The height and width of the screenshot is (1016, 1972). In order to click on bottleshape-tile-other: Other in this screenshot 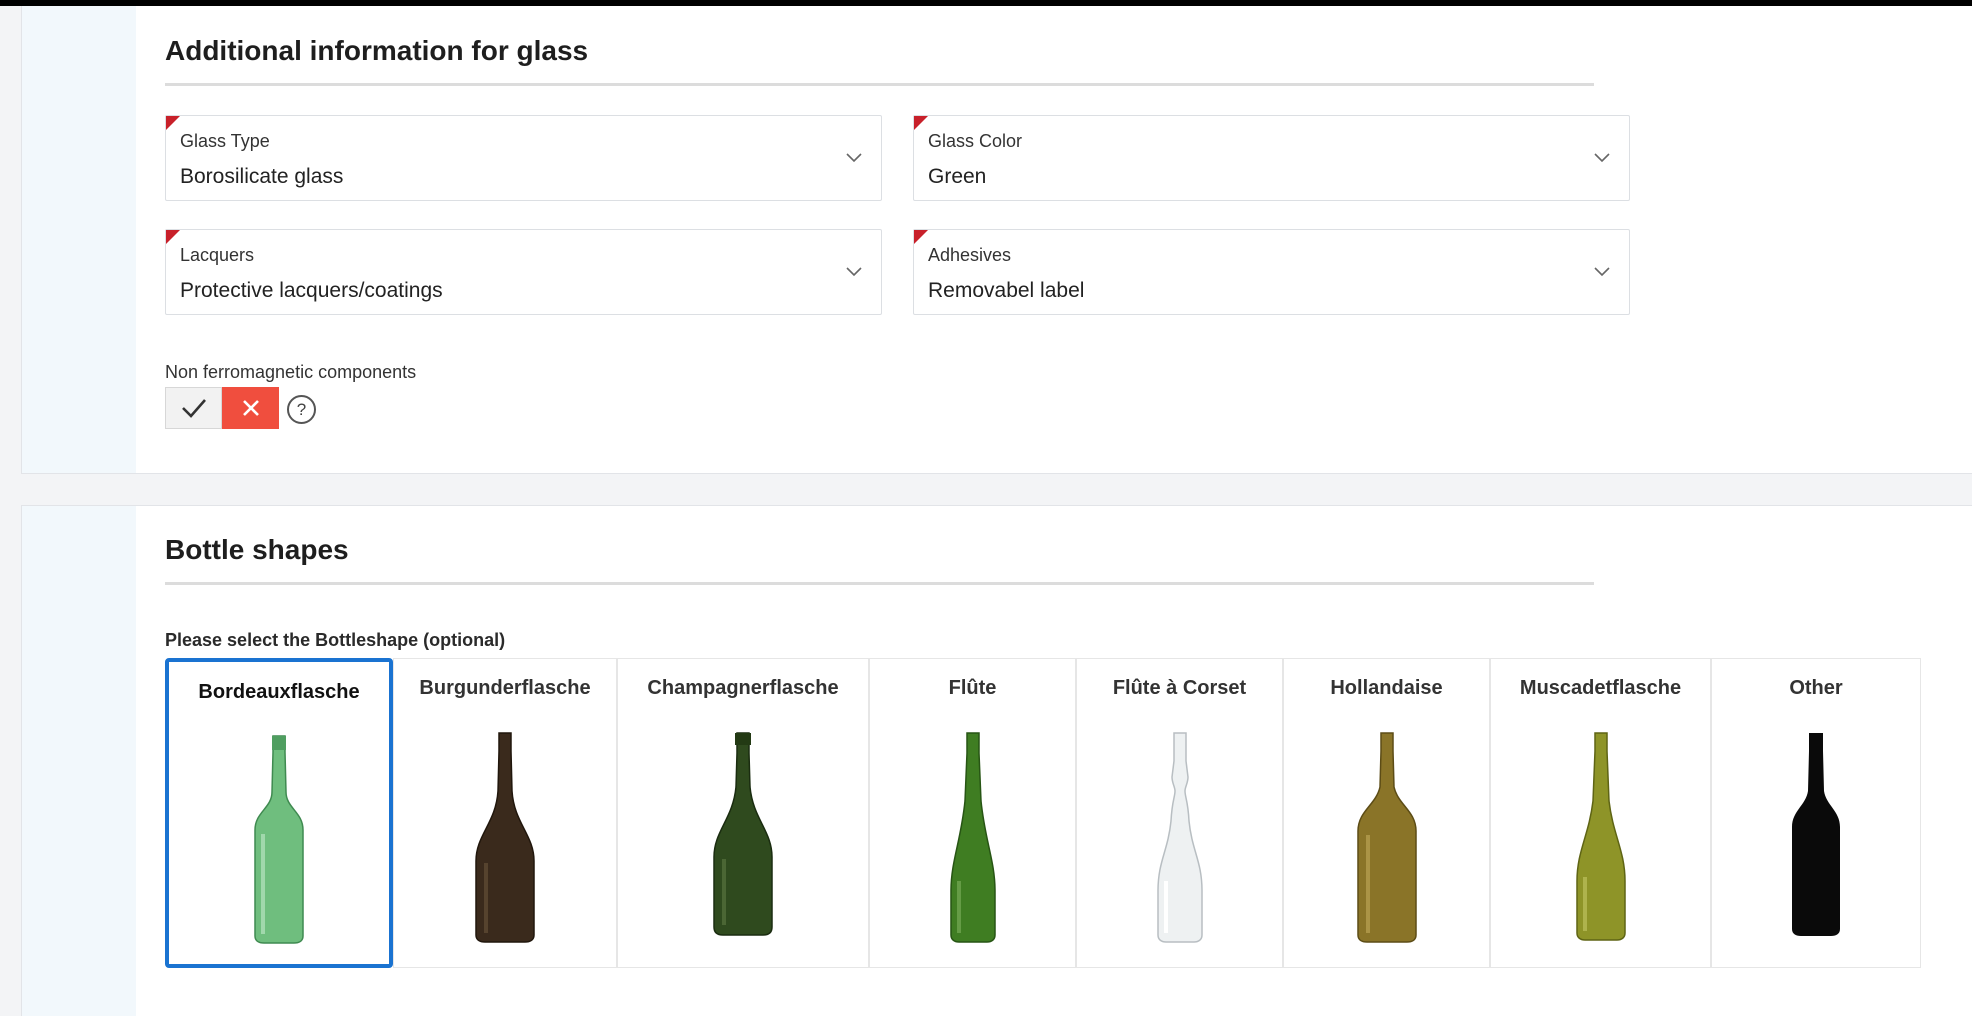, I will do `click(1816, 813)`.